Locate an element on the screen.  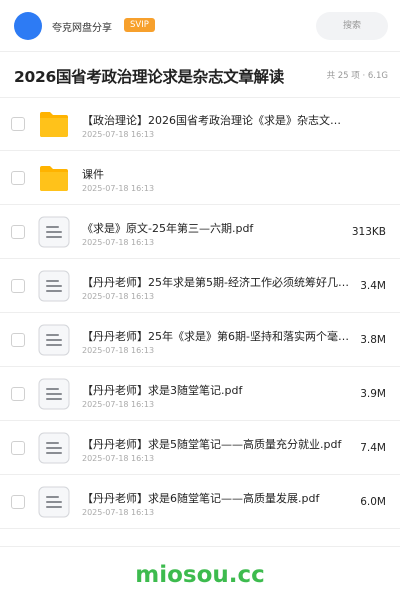
item-count-size: 共 25 项 · 6.1G is located at coordinates (357, 76).